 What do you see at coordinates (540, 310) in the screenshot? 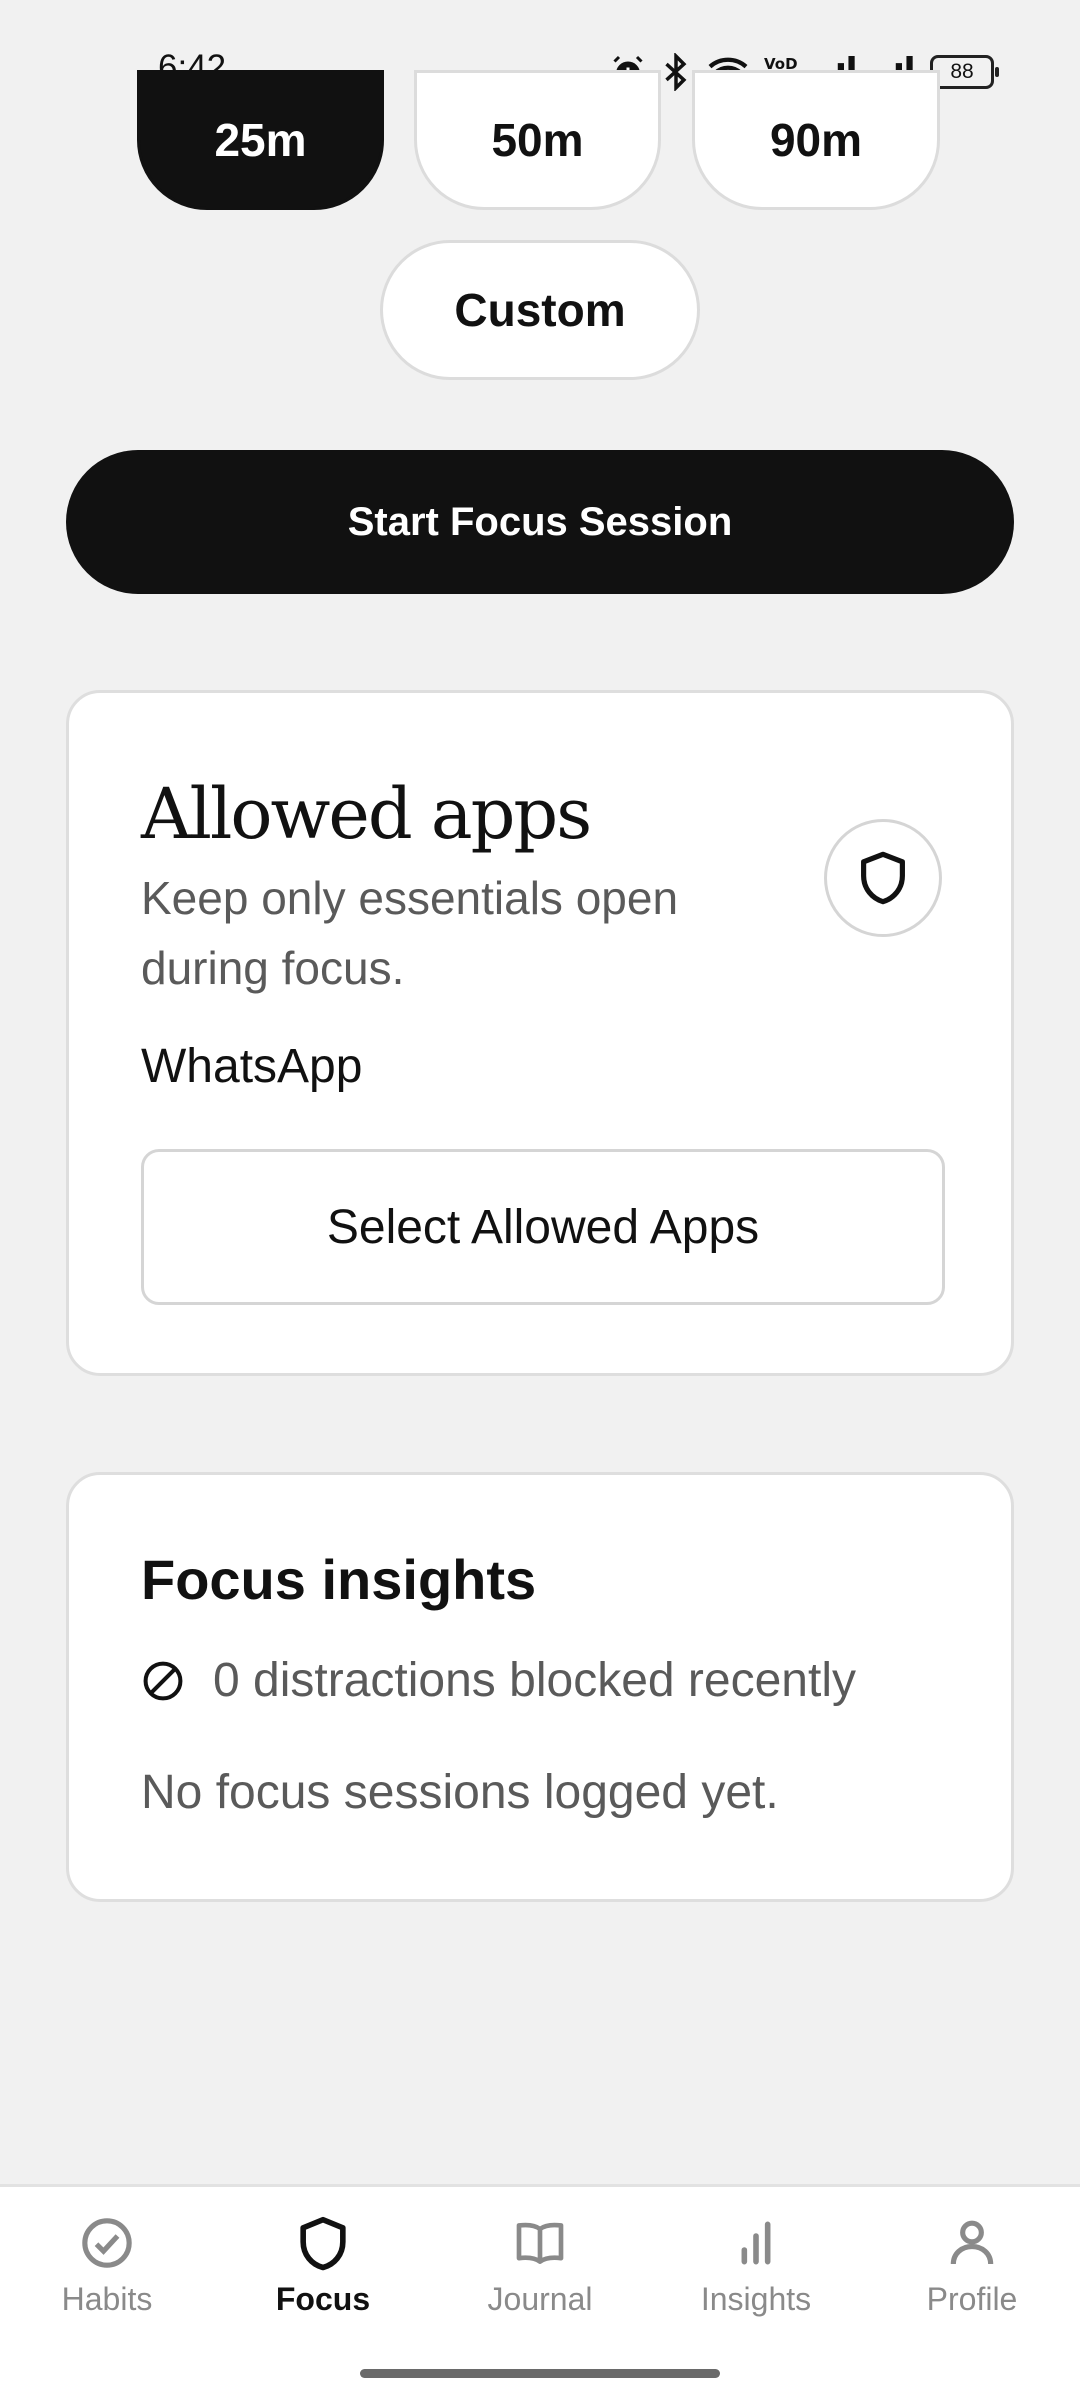
I see `duration-chip-custom: Custom` at bounding box center [540, 310].